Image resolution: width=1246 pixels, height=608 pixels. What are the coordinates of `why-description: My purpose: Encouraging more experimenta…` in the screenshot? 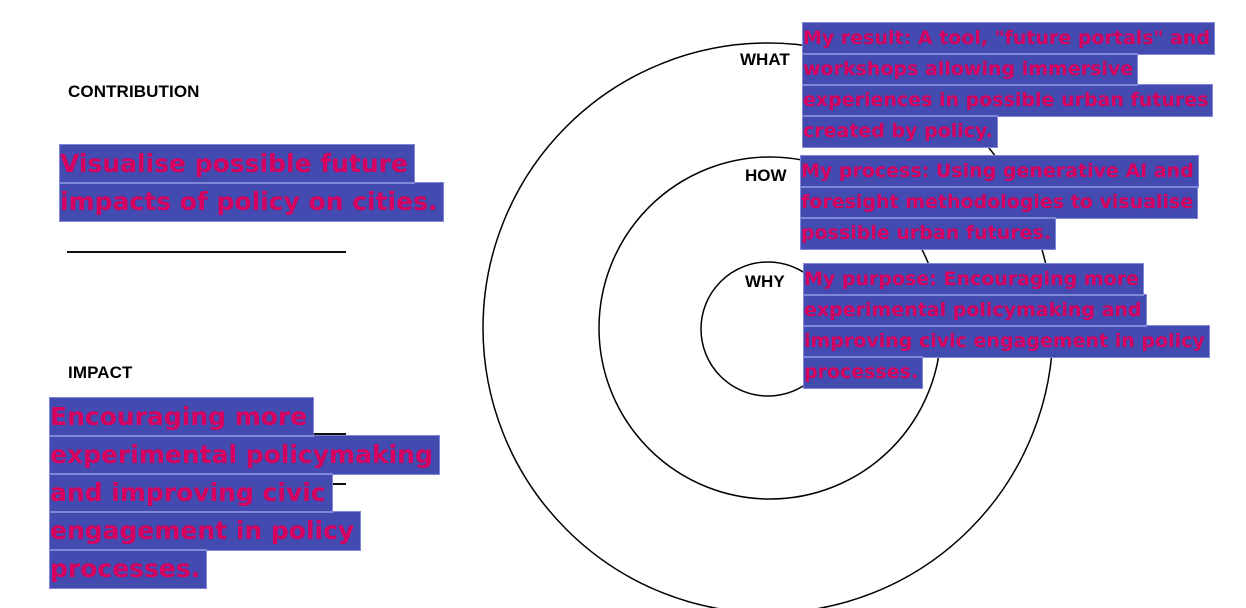 It's located at (1006, 326).